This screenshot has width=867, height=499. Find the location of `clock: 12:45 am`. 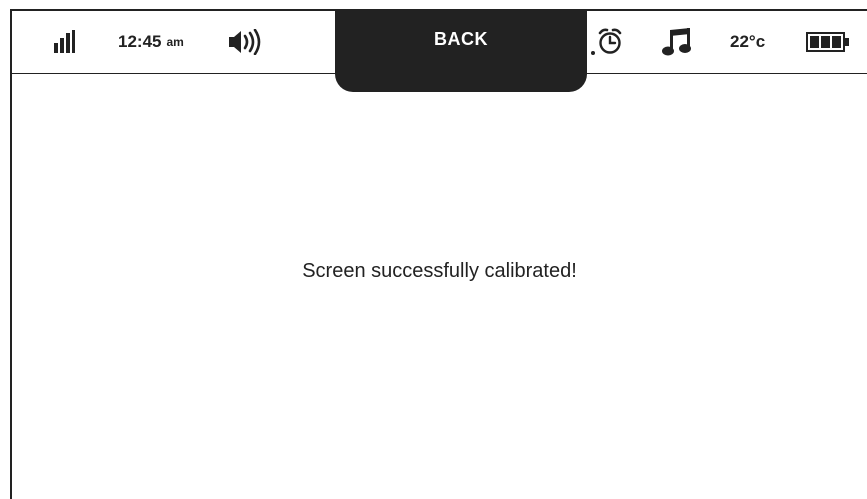

clock: 12:45 am is located at coordinates (151, 42).